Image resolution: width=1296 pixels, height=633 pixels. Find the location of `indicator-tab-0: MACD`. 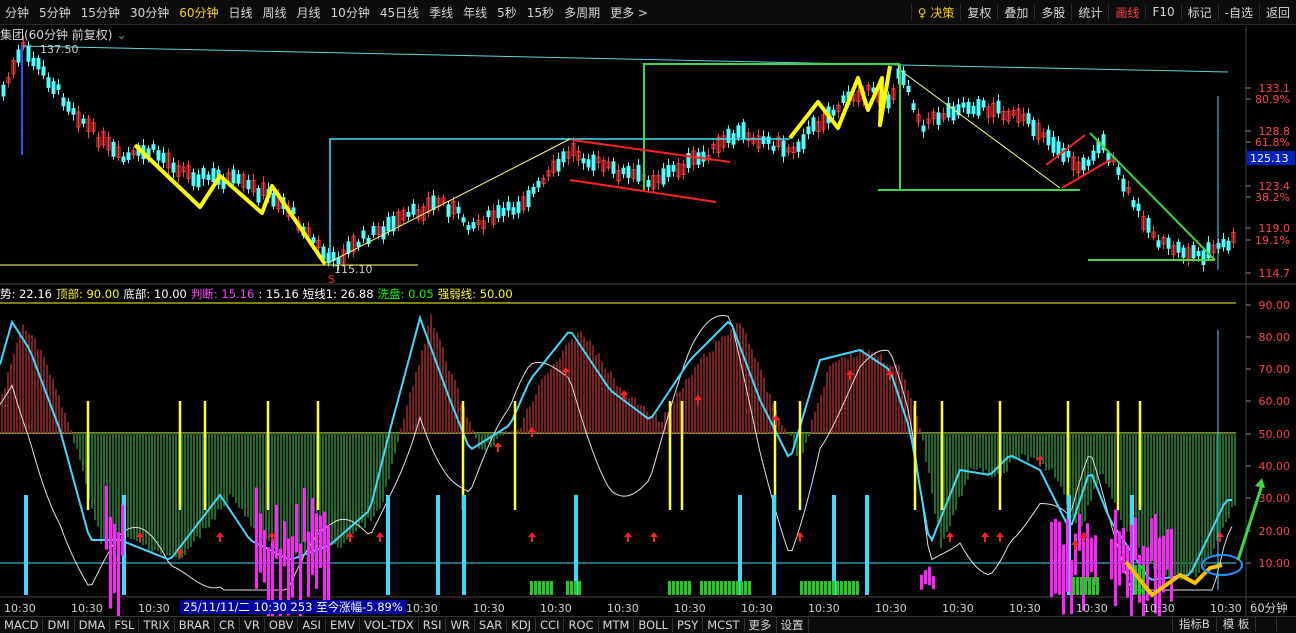

indicator-tab-0: MACD is located at coordinates (22, 625).